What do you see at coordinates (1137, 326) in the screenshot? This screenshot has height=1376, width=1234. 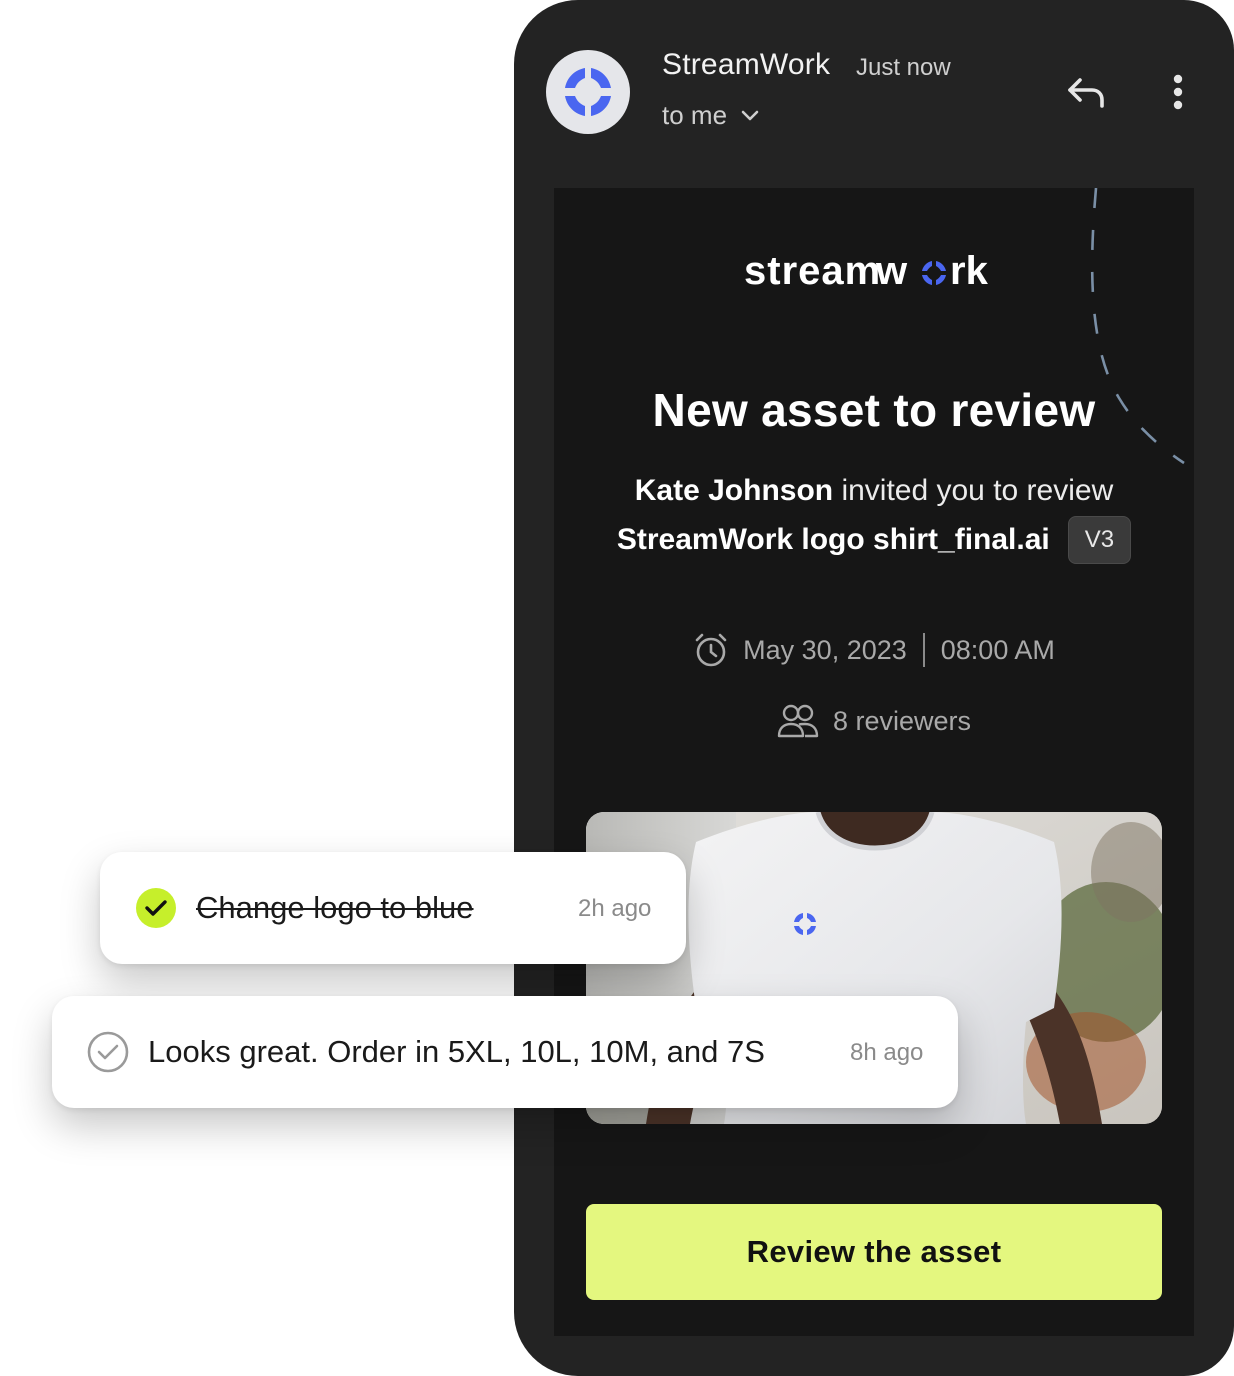 I see `dashed-arc-decoration` at bounding box center [1137, 326].